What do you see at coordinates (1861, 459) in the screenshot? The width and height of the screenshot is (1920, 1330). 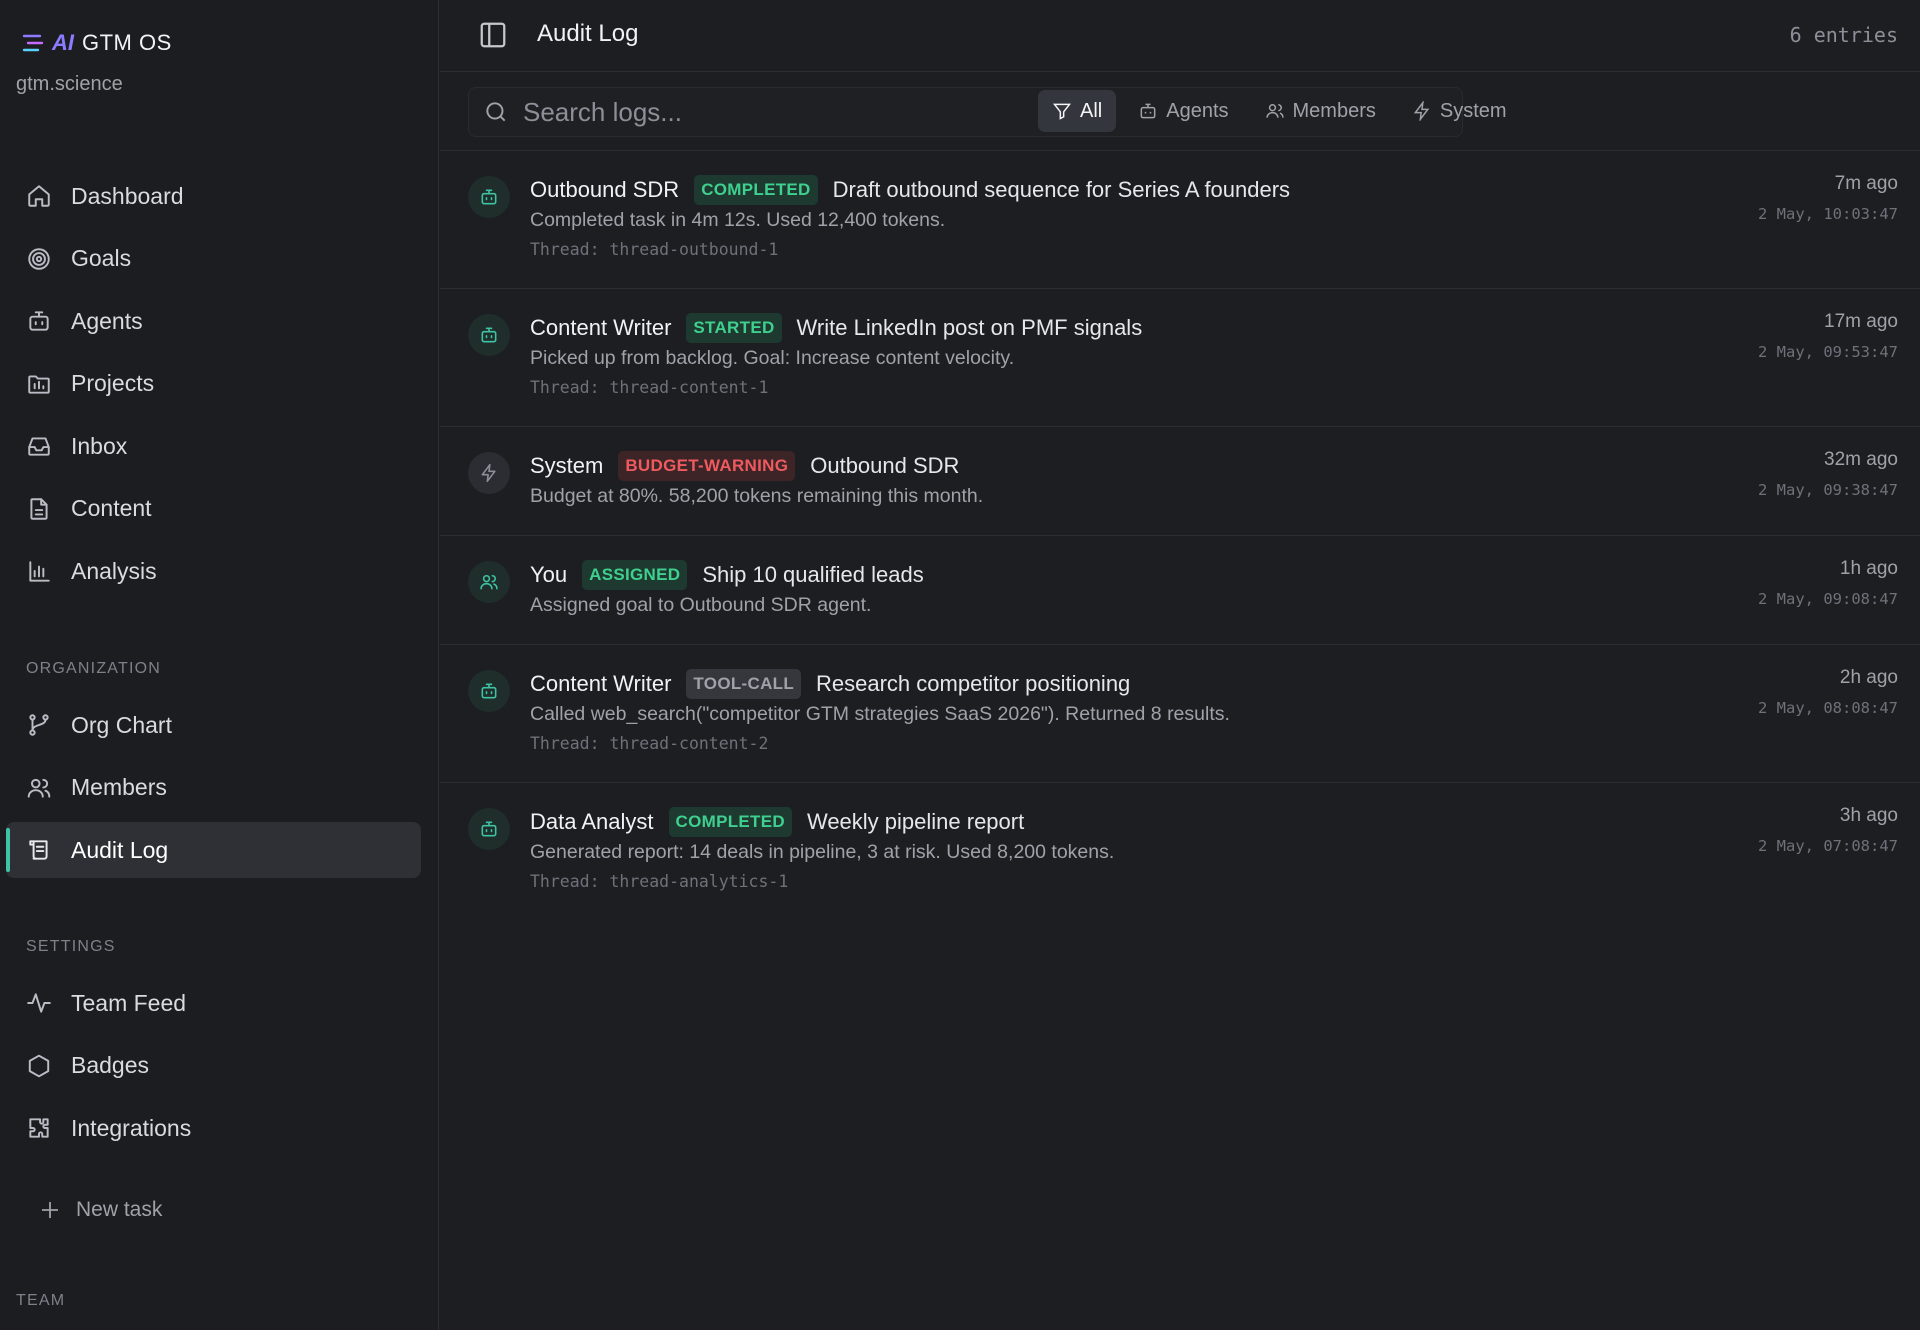 I see `log-relative-time: 32m ago` at bounding box center [1861, 459].